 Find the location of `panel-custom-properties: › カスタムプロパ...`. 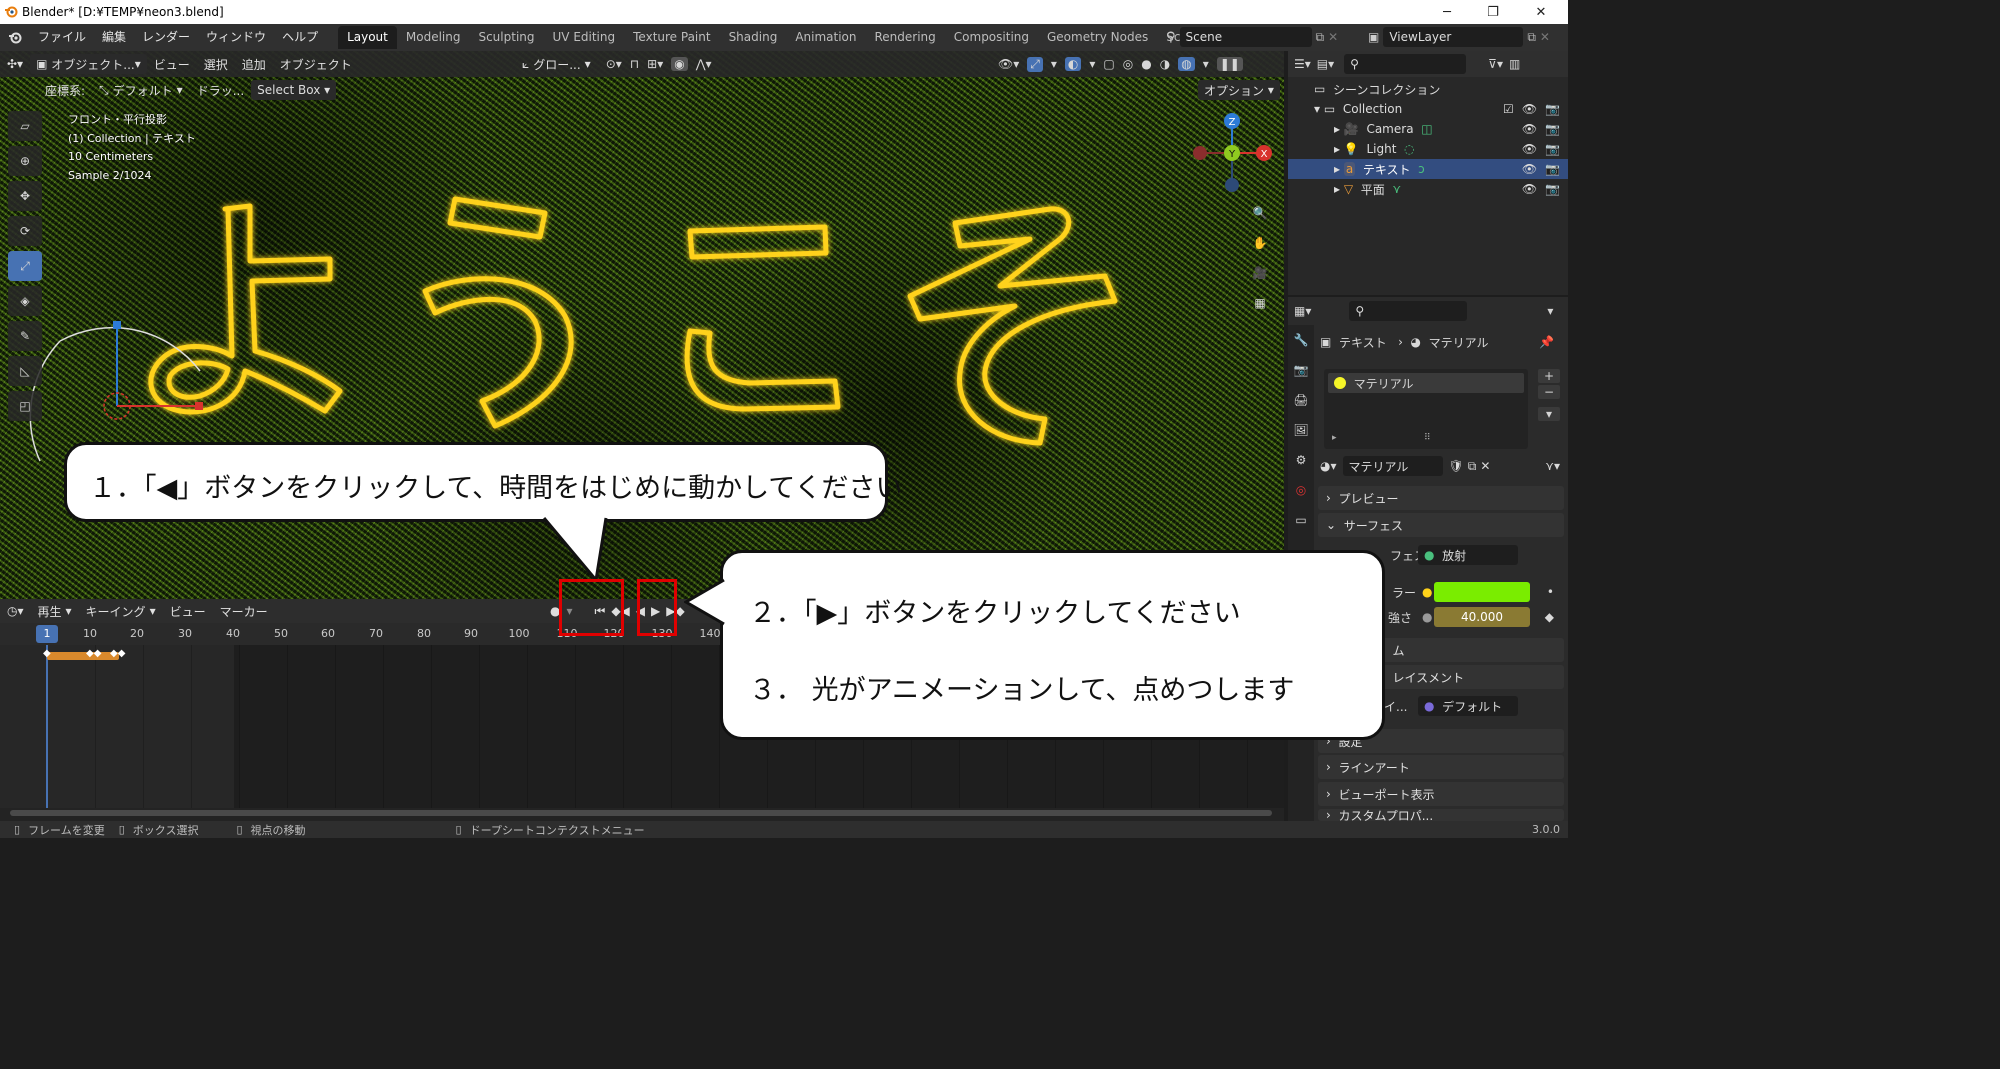

panel-custom-properties: › カスタムプロパ... is located at coordinates (1441, 815).